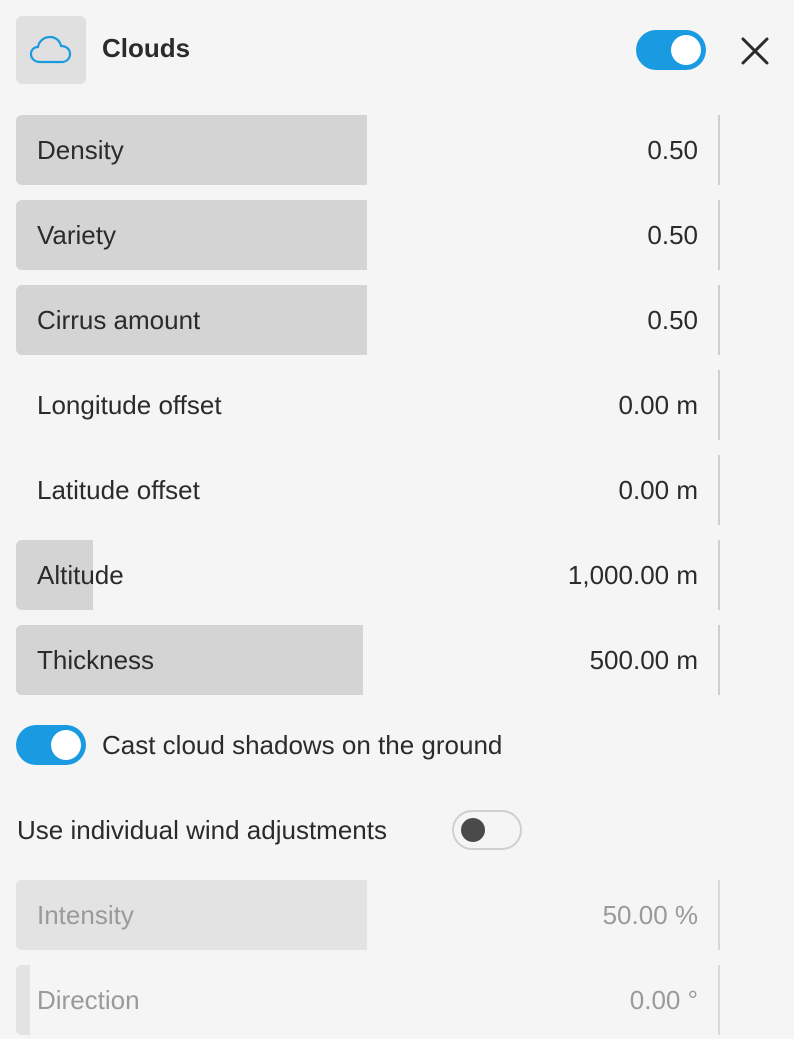  What do you see at coordinates (202, 830) in the screenshot?
I see `wind-adjustments-label: Use individual wind adjustments` at bounding box center [202, 830].